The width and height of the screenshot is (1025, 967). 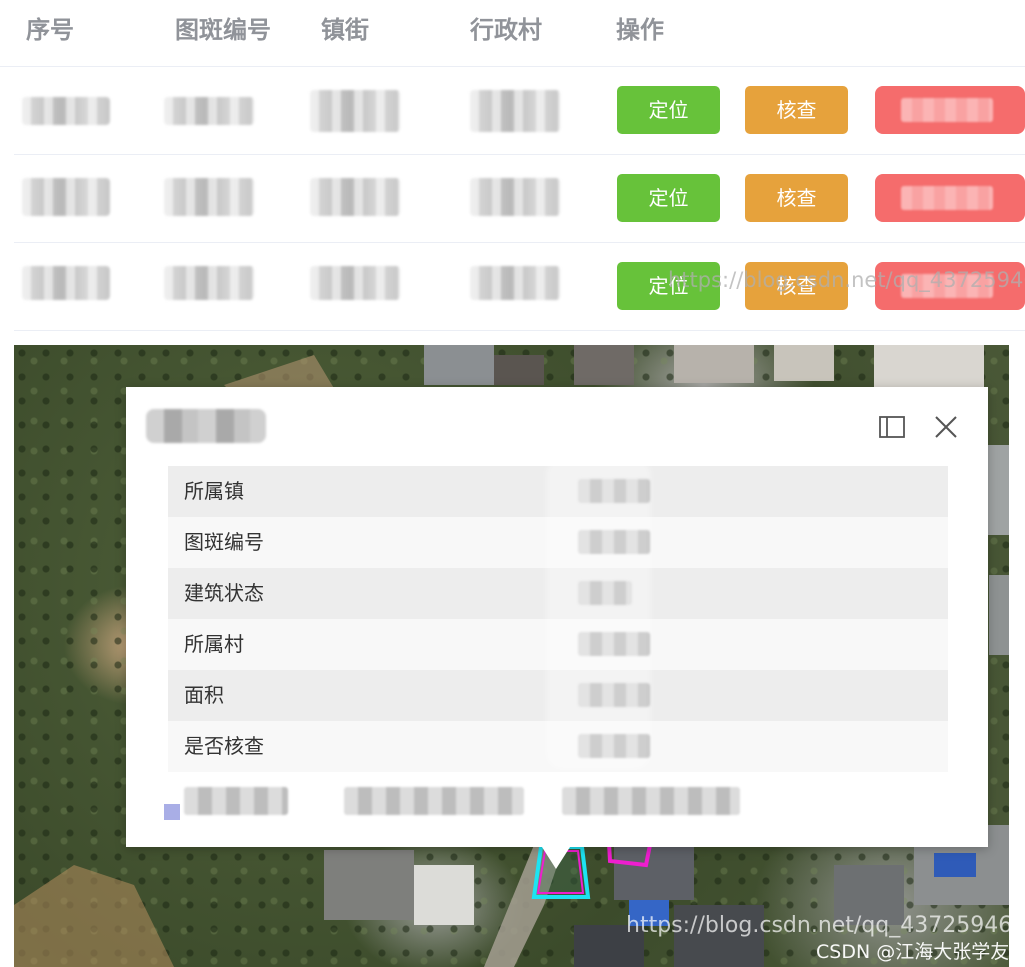 What do you see at coordinates (224, 593) in the screenshot?
I see `info-label: 建筑状态` at bounding box center [224, 593].